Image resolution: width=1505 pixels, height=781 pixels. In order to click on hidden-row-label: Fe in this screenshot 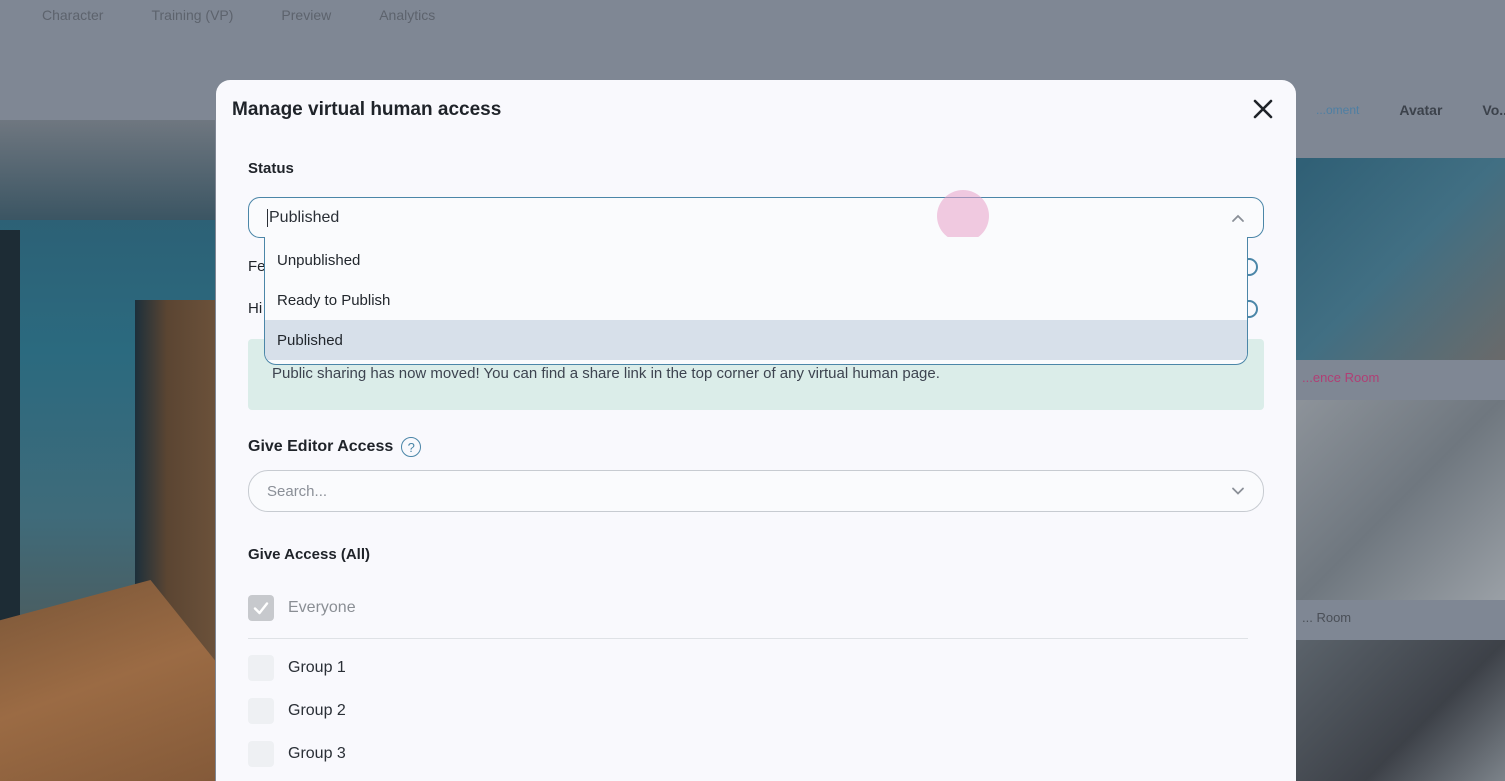, I will do `click(257, 266)`.